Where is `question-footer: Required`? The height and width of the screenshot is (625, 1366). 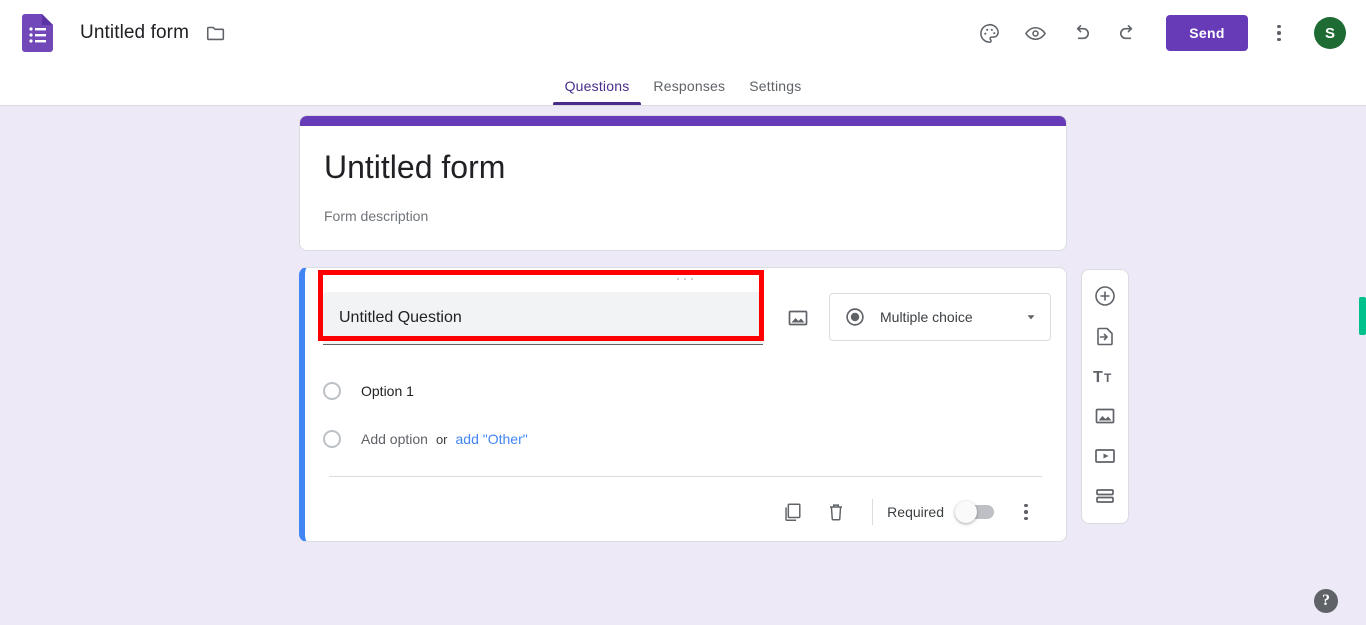 question-footer: Required is located at coordinates (909, 512).